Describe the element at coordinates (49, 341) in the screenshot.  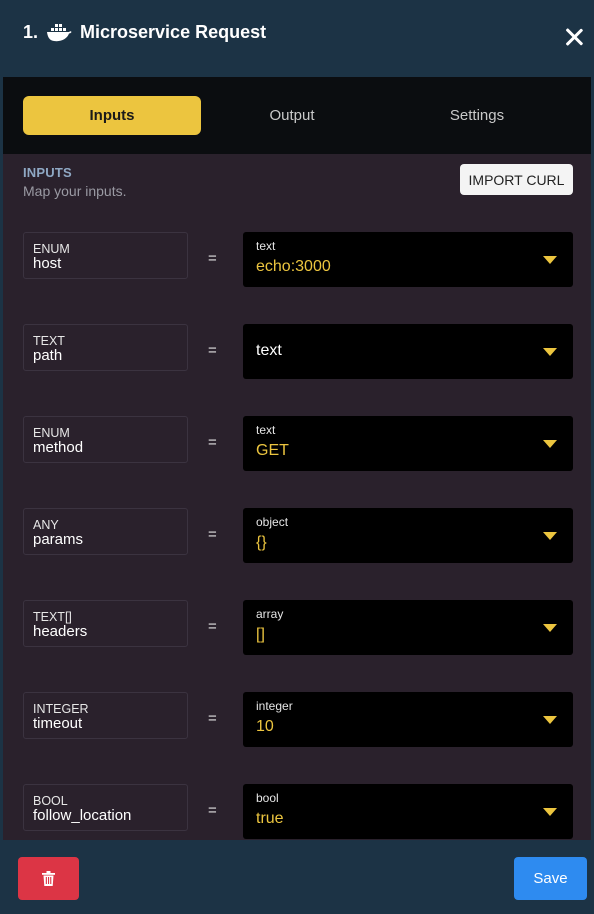
I see `input-type: TEXT` at that location.